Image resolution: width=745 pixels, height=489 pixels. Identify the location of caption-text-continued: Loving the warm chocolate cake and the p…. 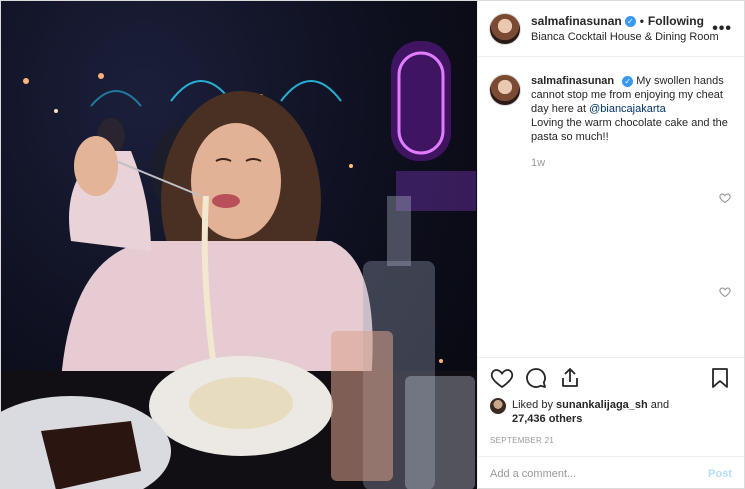
(629, 130).